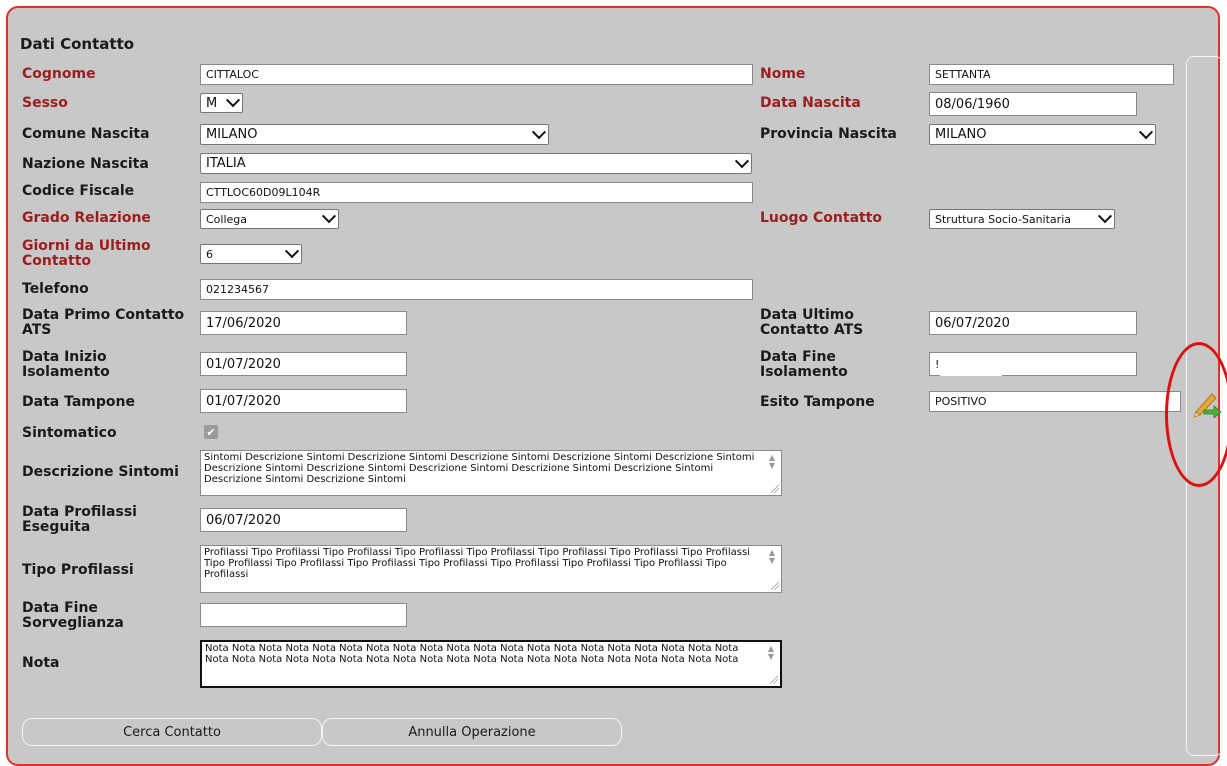 This screenshot has width=1227, height=766. Describe the element at coordinates (232, 134) in the screenshot. I see `comune-nascita-value: MILANO` at that location.